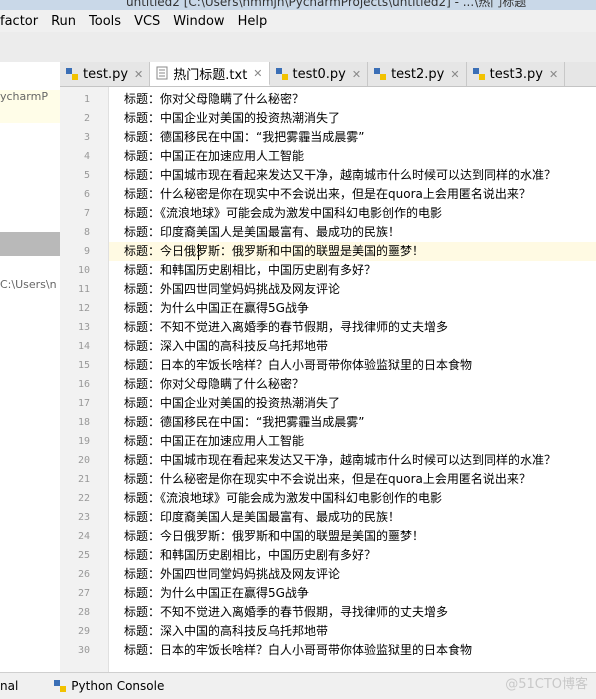 Image resolution: width=596 pixels, height=699 pixels. I want to click on editor-line: 1 标题：你对父母隐瞒了什么秘密？, so click(340, 99).